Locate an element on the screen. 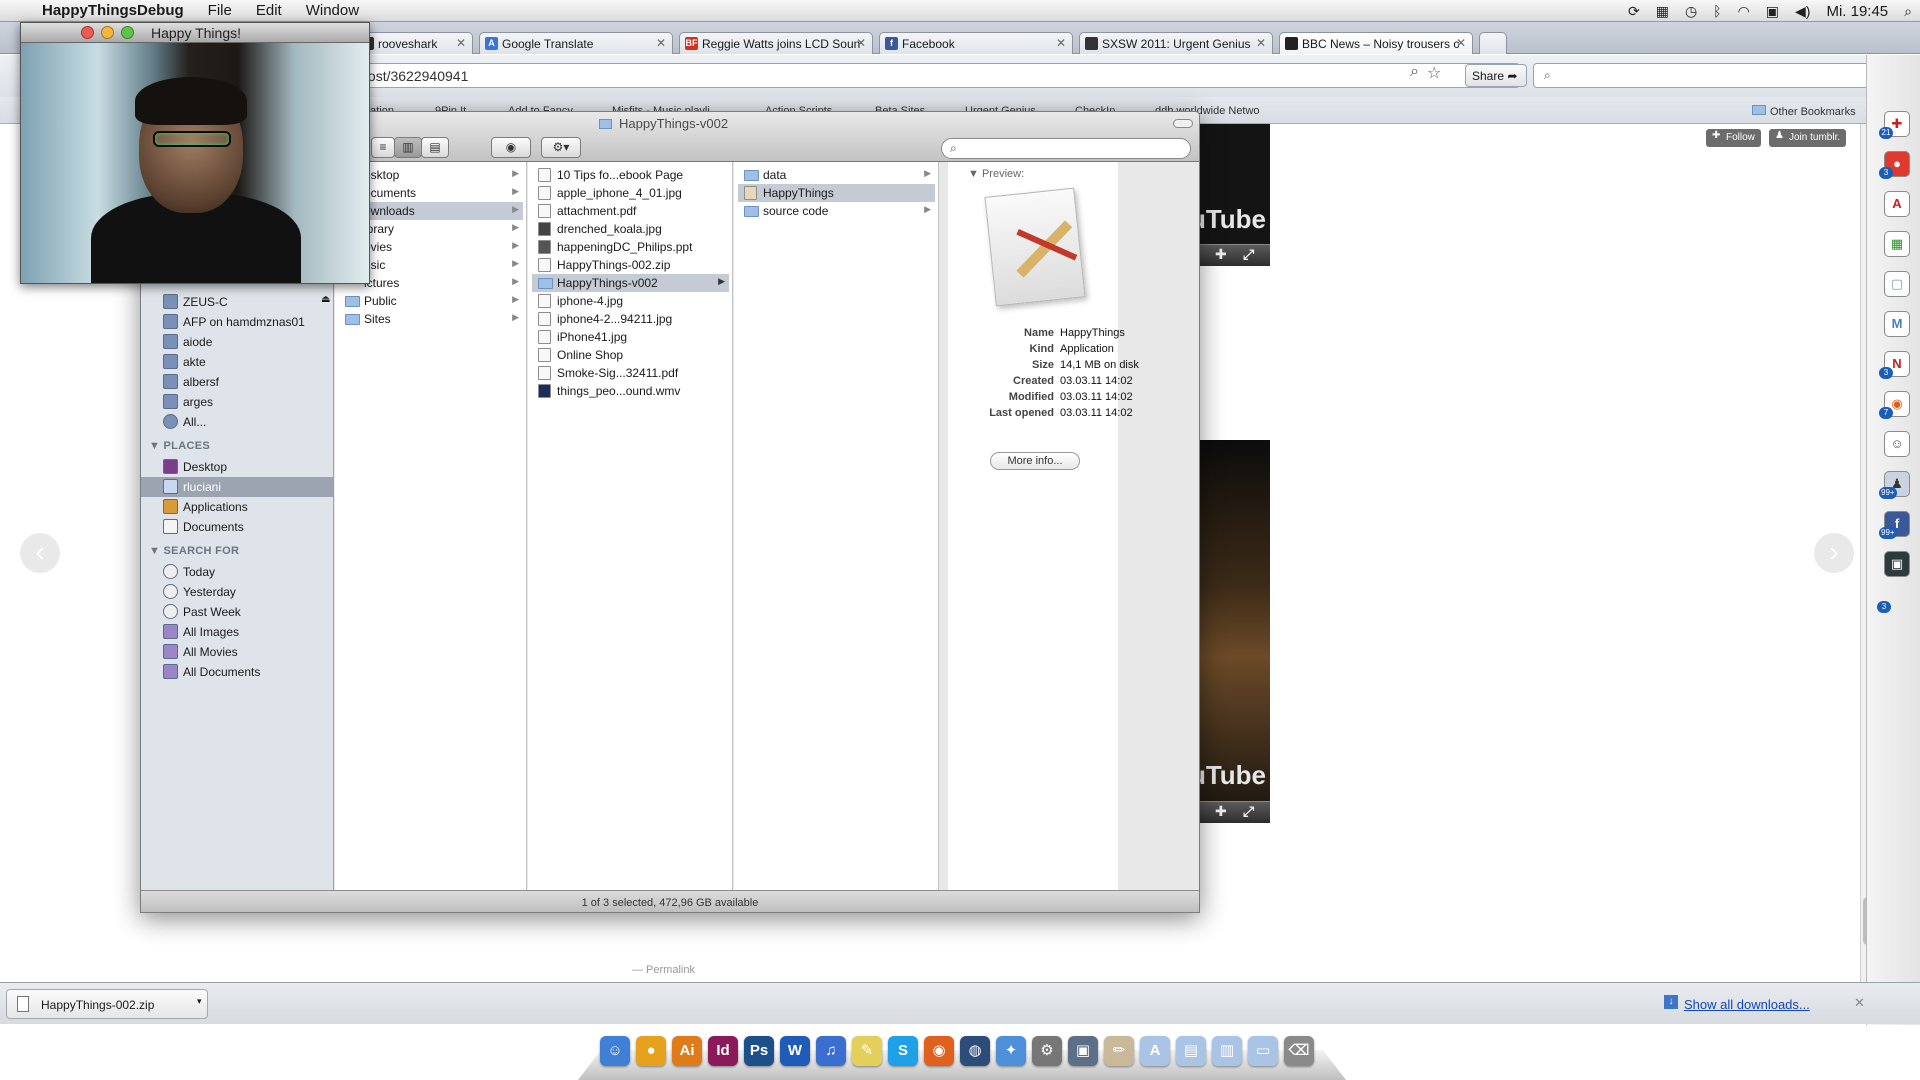 This screenshot has width=1920, height=1080. dropdown-arrow-icon: ▾ is located at coordinates (199, 1001).